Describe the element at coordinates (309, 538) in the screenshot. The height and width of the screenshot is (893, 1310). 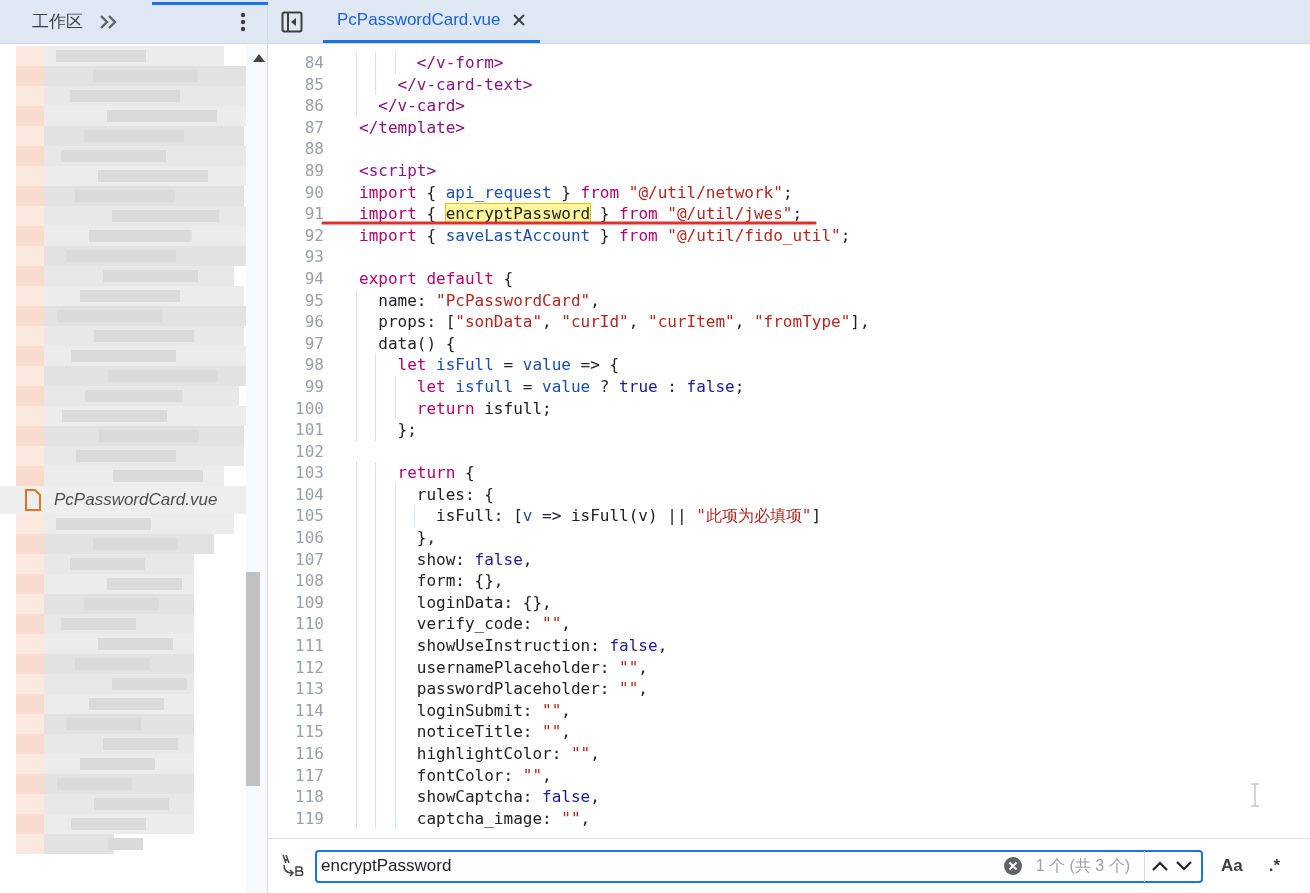
I see `line-number: 106` at that location.